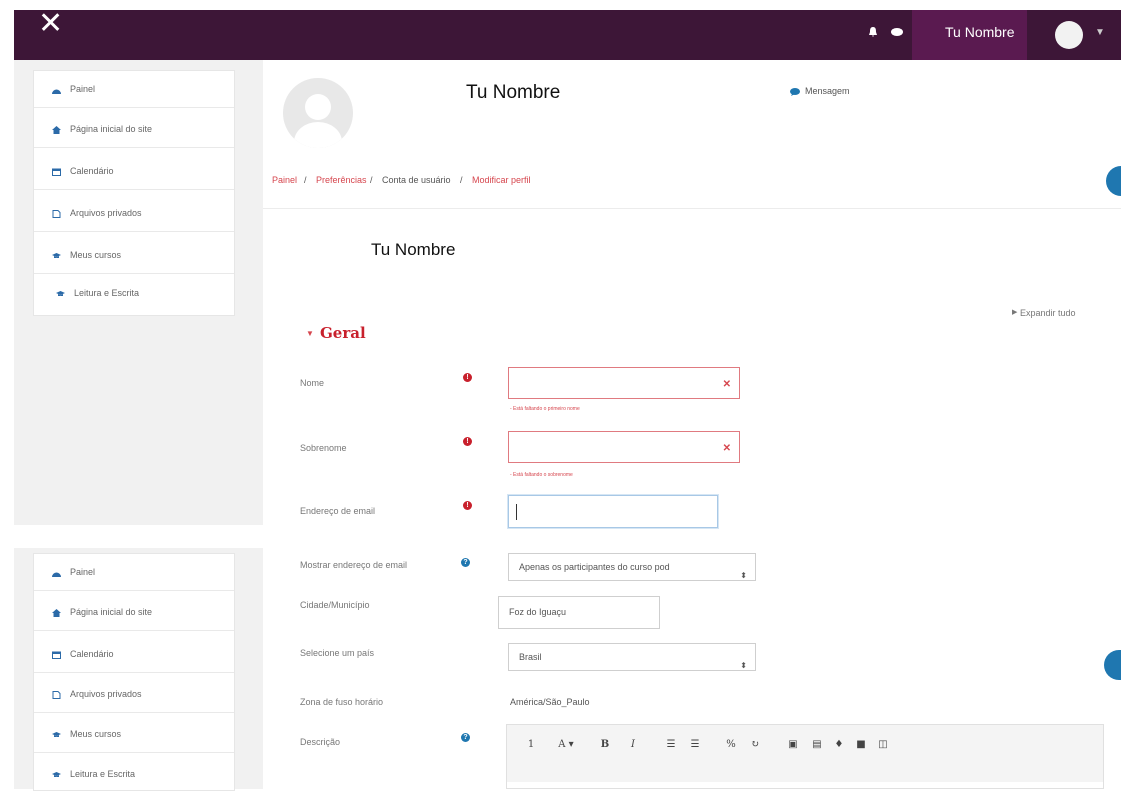 This screenshot has width=1121, height=792. I want to click on microphone-icon: ♦, so click(839, 745).